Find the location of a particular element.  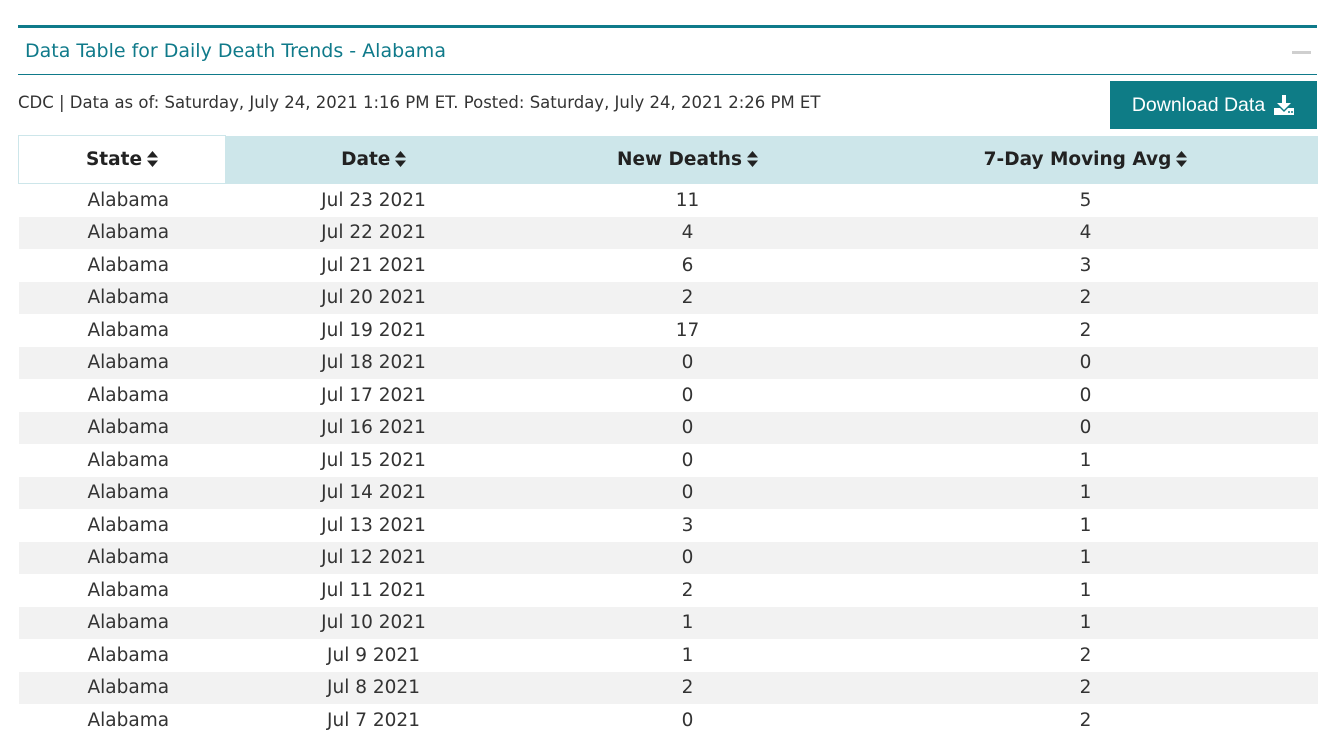

cell-date: Jul 16 2021 is located at coordinates (373, 427).